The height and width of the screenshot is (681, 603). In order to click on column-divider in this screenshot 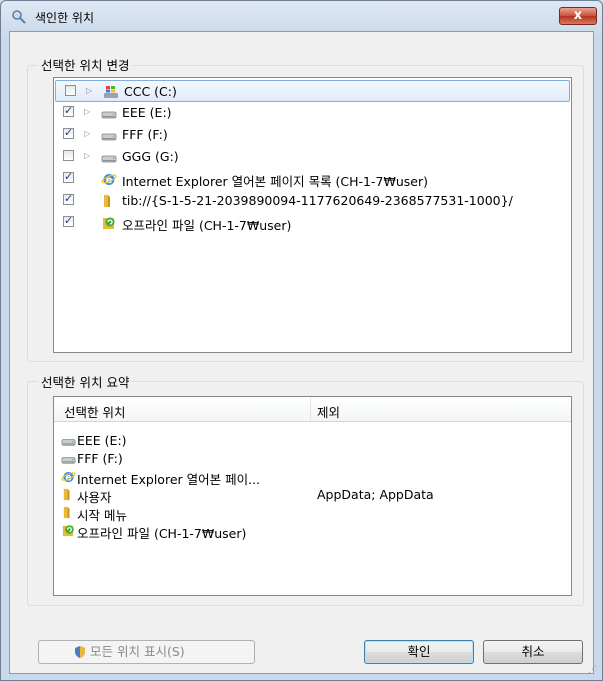, I will do `click(310, 409)`.